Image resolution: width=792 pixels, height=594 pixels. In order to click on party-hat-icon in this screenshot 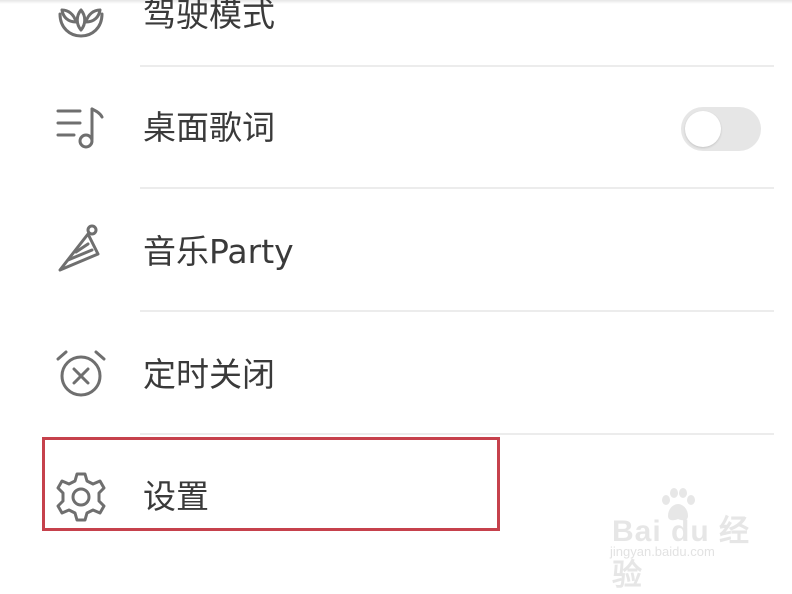, I will do `click(81, 251)`.